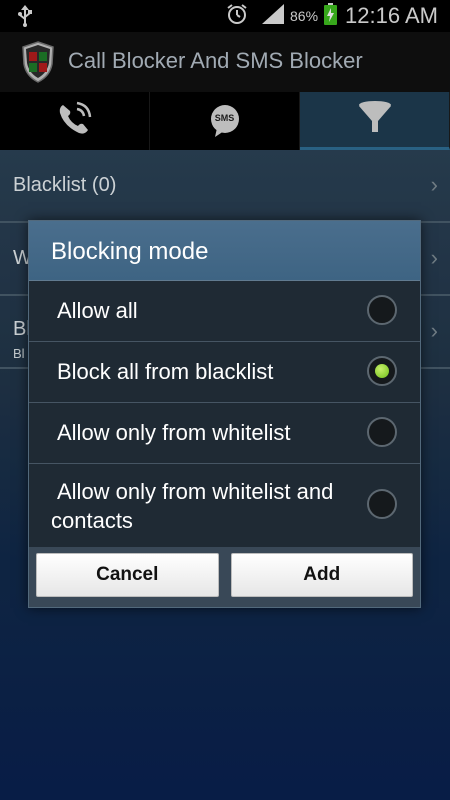  Describe the element at coordinates (127, 575) in the screenshot. I see `cancel-button: Cancel` at that location.